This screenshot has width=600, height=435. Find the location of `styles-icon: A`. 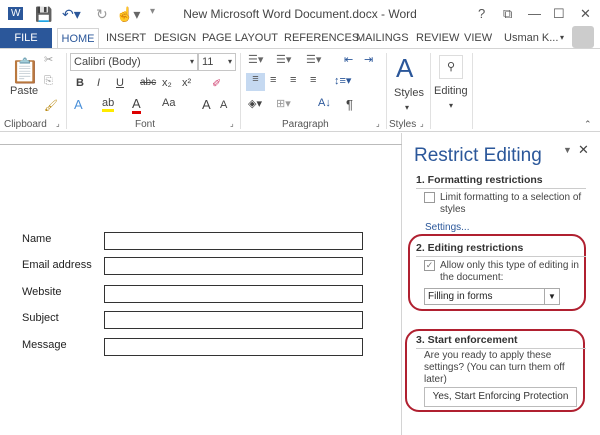

styles-icon: A is located at coordinates (404, 68).